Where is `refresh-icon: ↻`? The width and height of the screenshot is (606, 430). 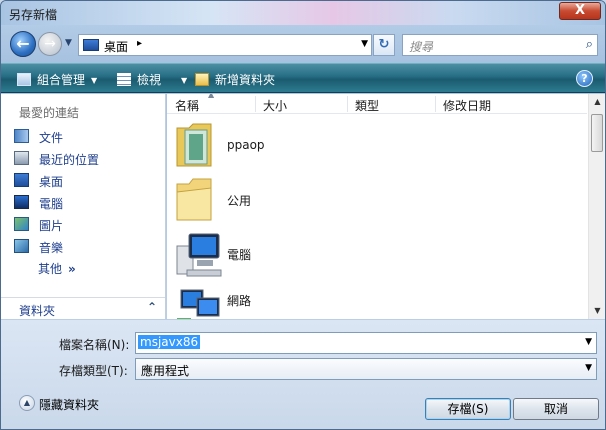
refresh-icon: ↻ is located at coordinates (384, 44).